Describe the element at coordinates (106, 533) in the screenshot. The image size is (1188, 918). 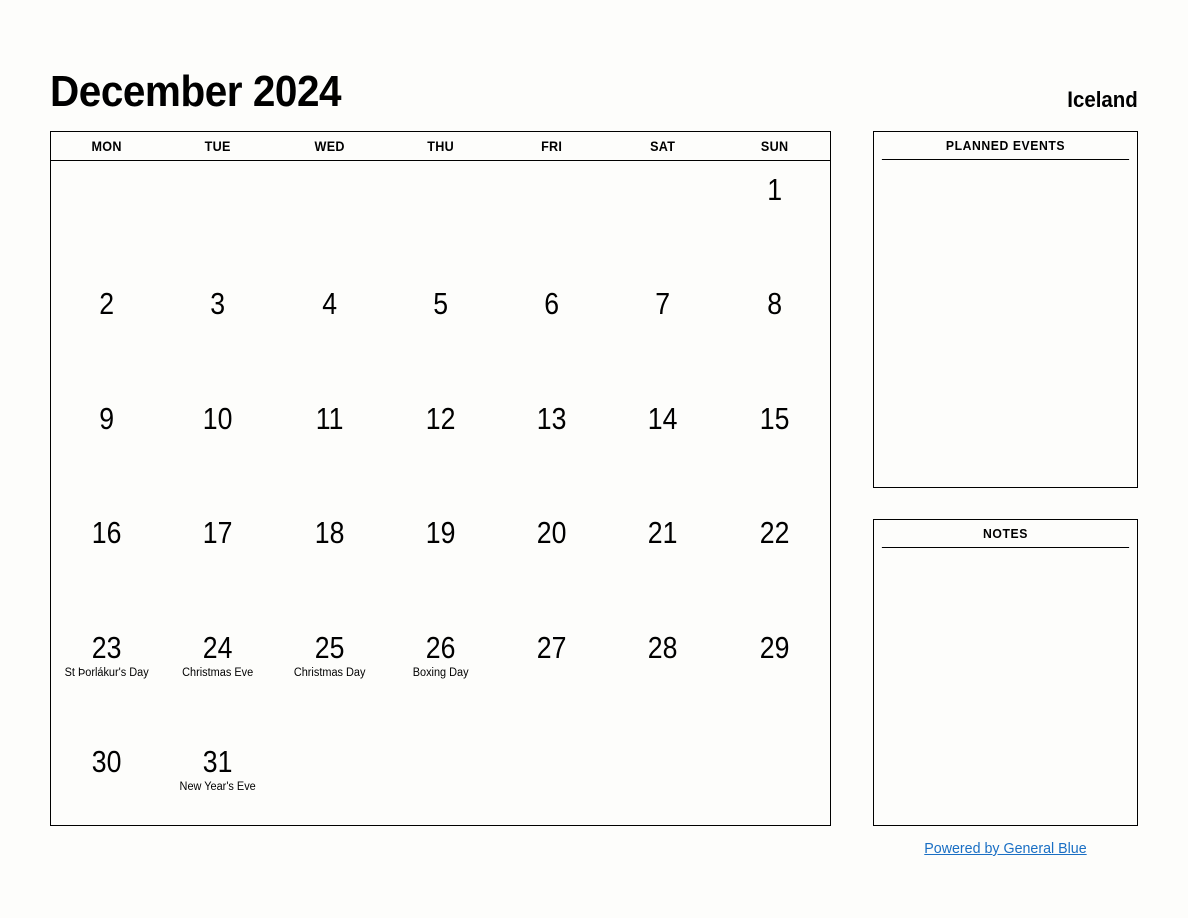
I see `day-number: 16` at that location.